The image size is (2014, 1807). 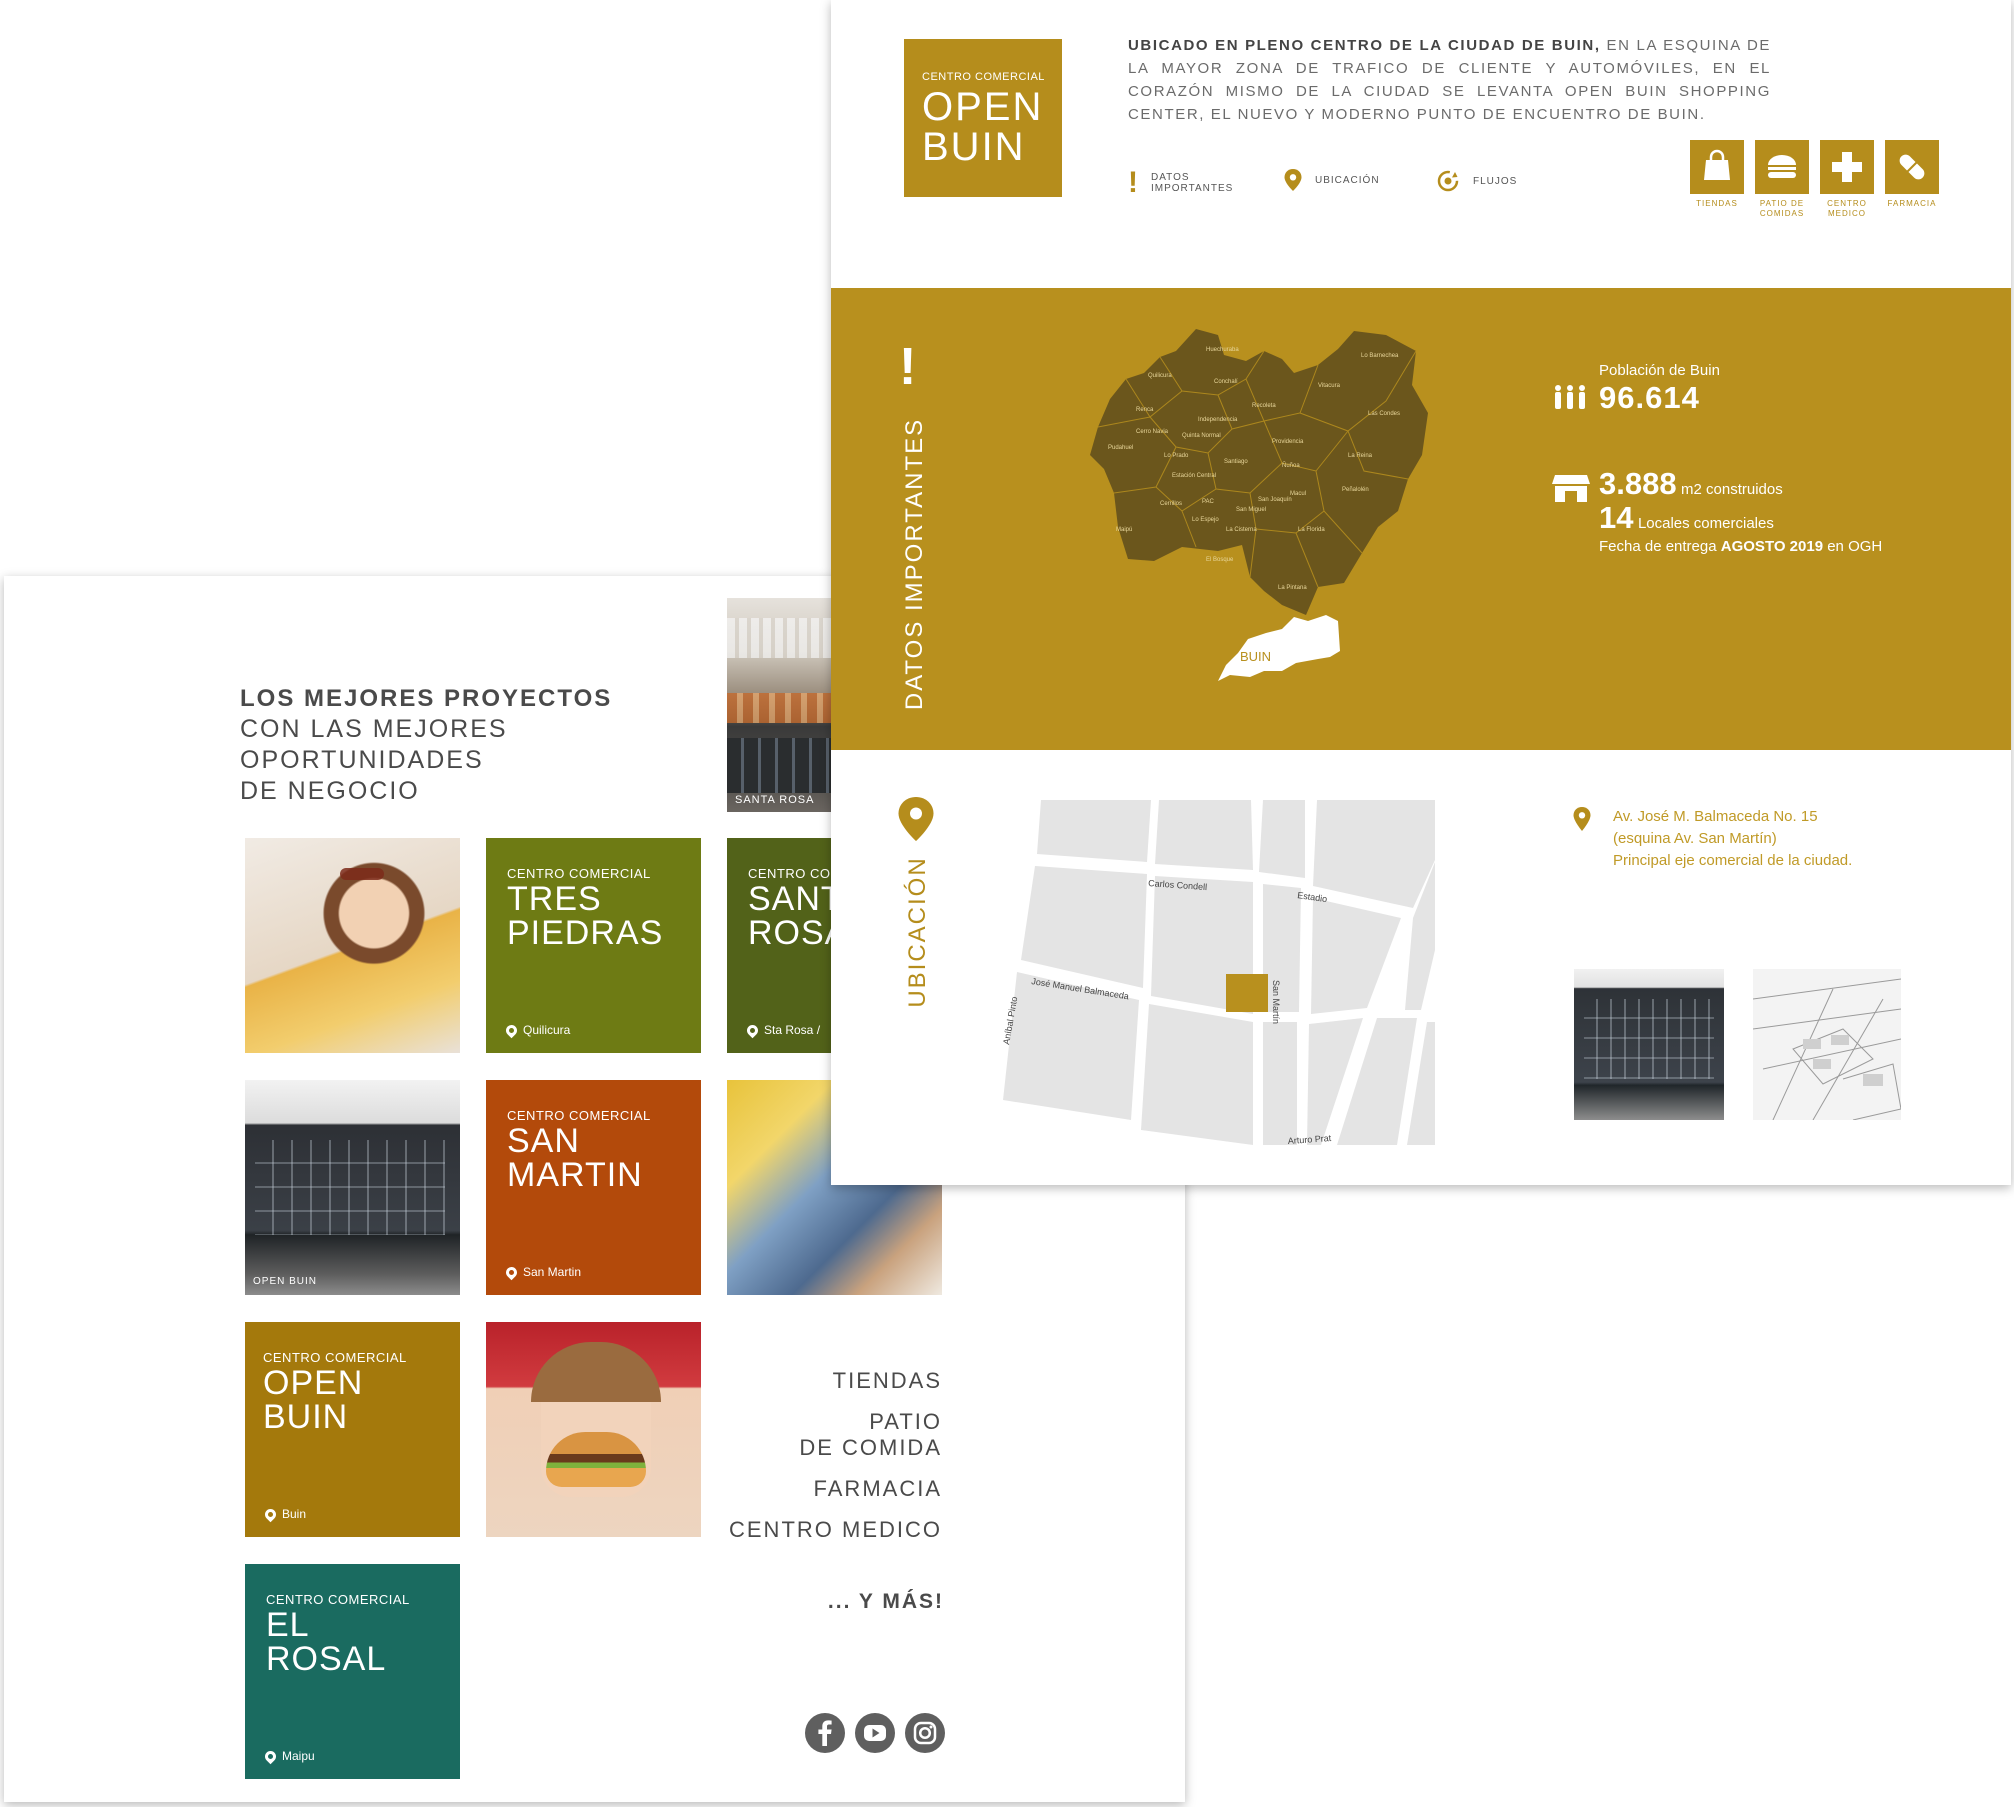 I want to click on headline-line: CON LAS MEJORES, so click(x=374, y=729).